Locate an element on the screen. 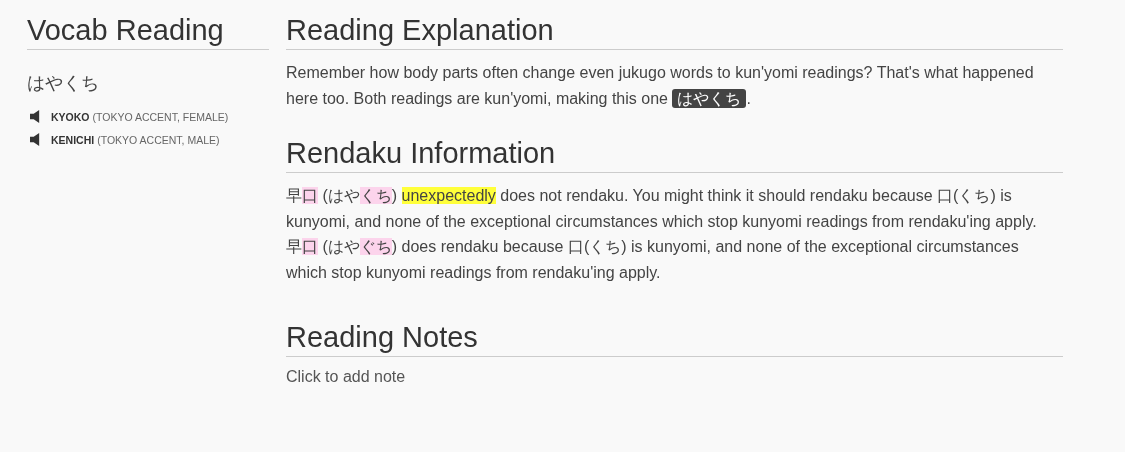  voice-name: KENICHI is located at coordinates (73, 139).